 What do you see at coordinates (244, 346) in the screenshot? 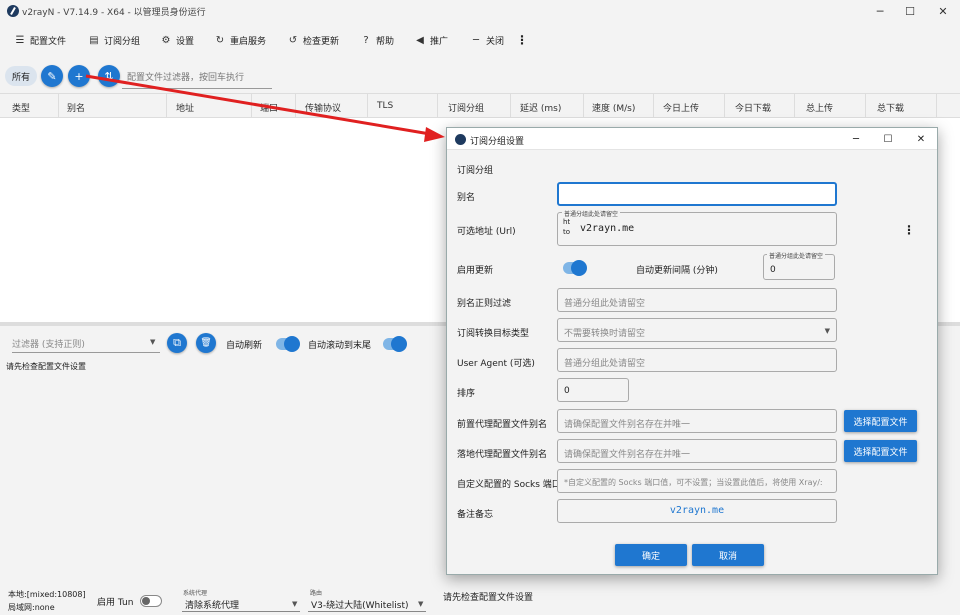
I see `auto-refresh-label: 自动刷新` at bounding box center [244, 346].